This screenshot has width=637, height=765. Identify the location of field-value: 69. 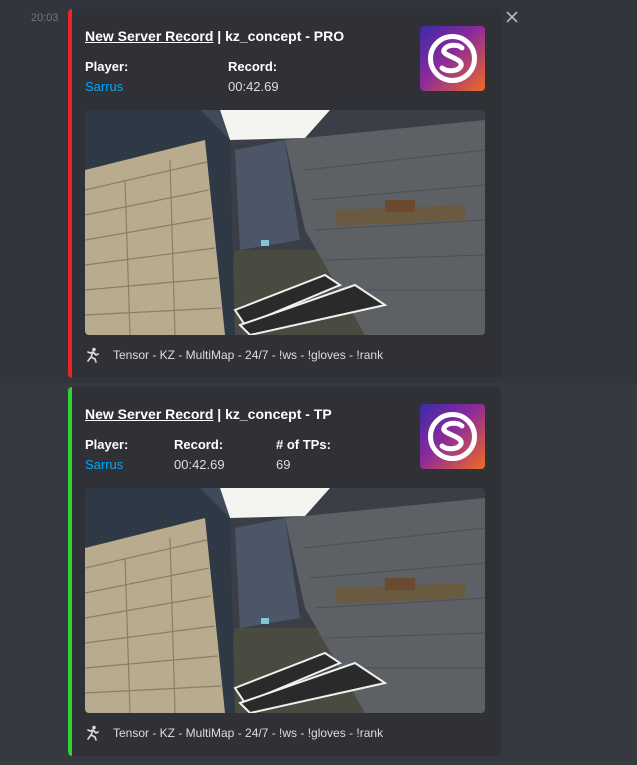
(283, 464).